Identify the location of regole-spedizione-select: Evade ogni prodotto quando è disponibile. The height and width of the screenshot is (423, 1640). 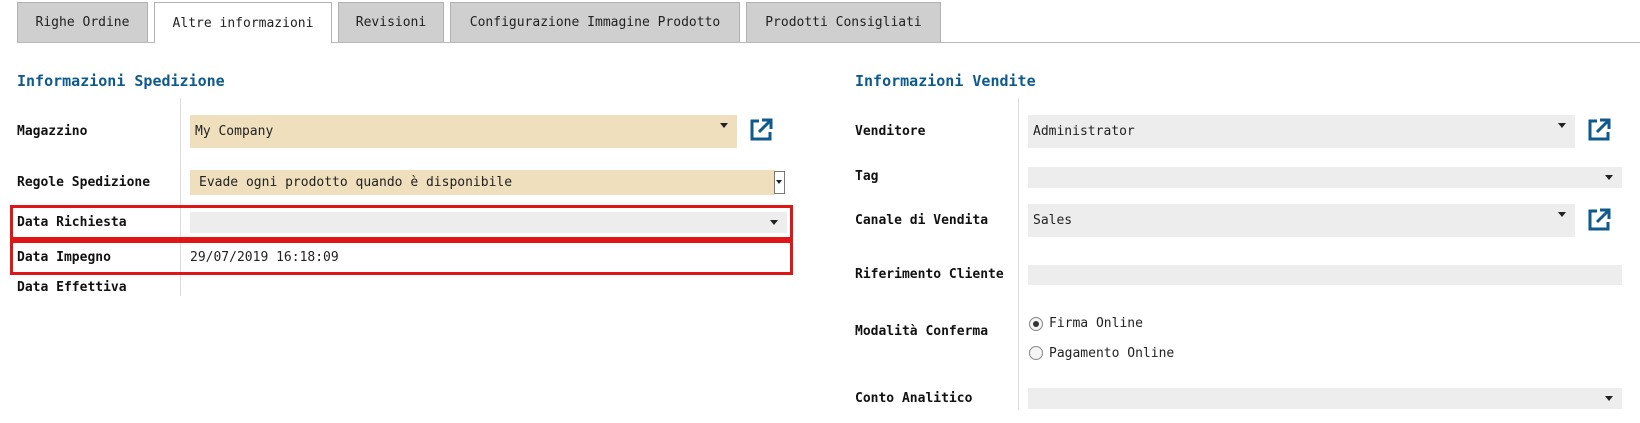
(482, 182).